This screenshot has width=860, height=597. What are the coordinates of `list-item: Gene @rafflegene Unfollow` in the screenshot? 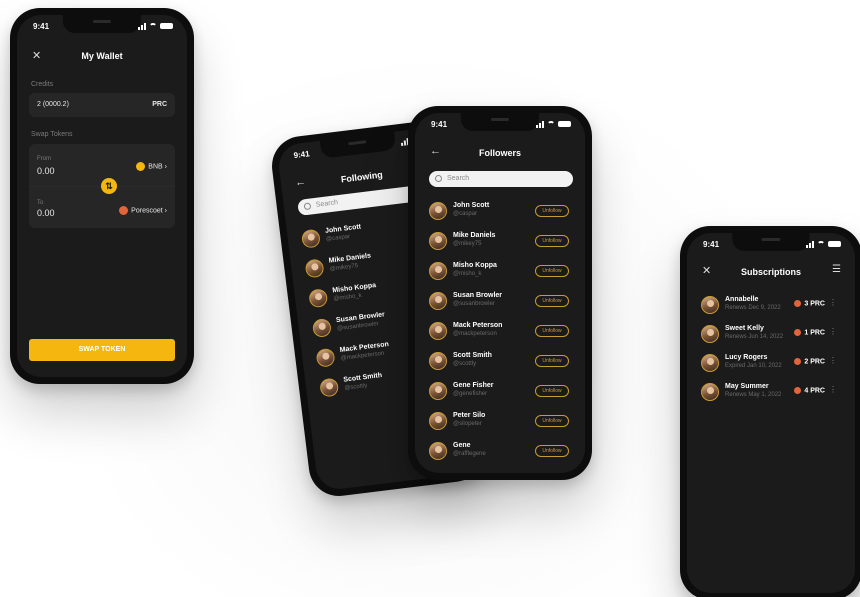 It's located at (501, 452).